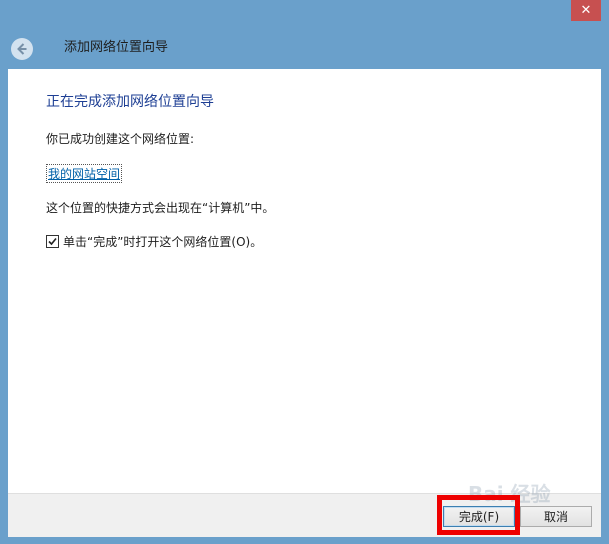 The height and width of the screenshot is (544, 609). I want to click on finish-button: 完成(F), so click(479, 516).